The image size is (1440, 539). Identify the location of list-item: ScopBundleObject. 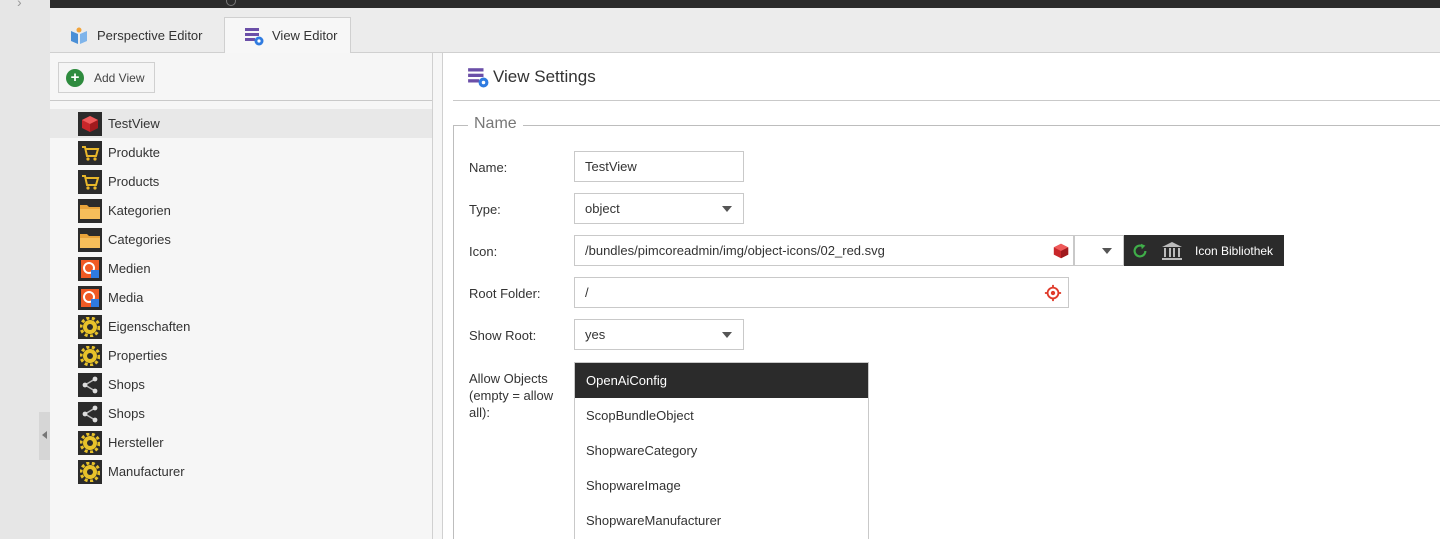
(721, 415).